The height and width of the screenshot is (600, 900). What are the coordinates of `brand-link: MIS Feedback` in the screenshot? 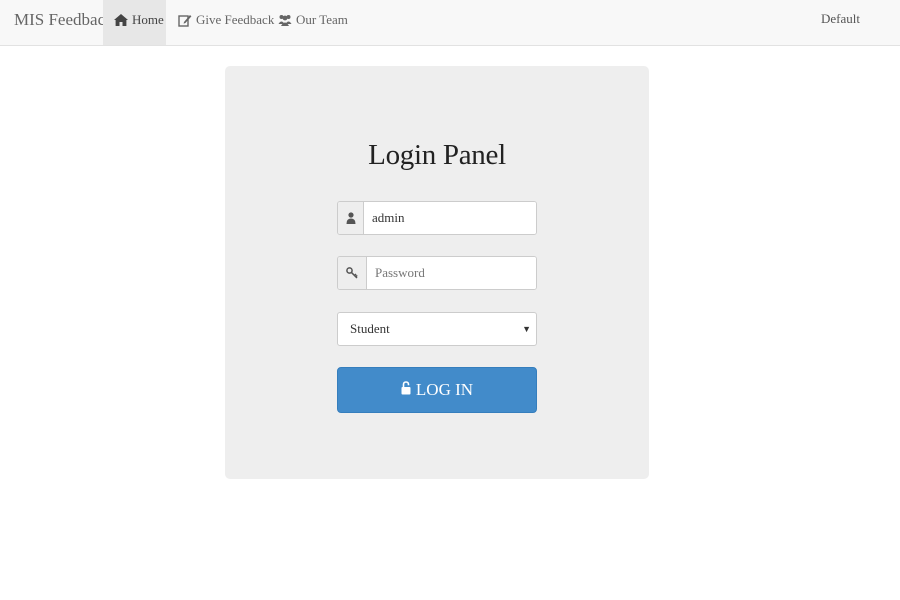 It's located at (64, 22).